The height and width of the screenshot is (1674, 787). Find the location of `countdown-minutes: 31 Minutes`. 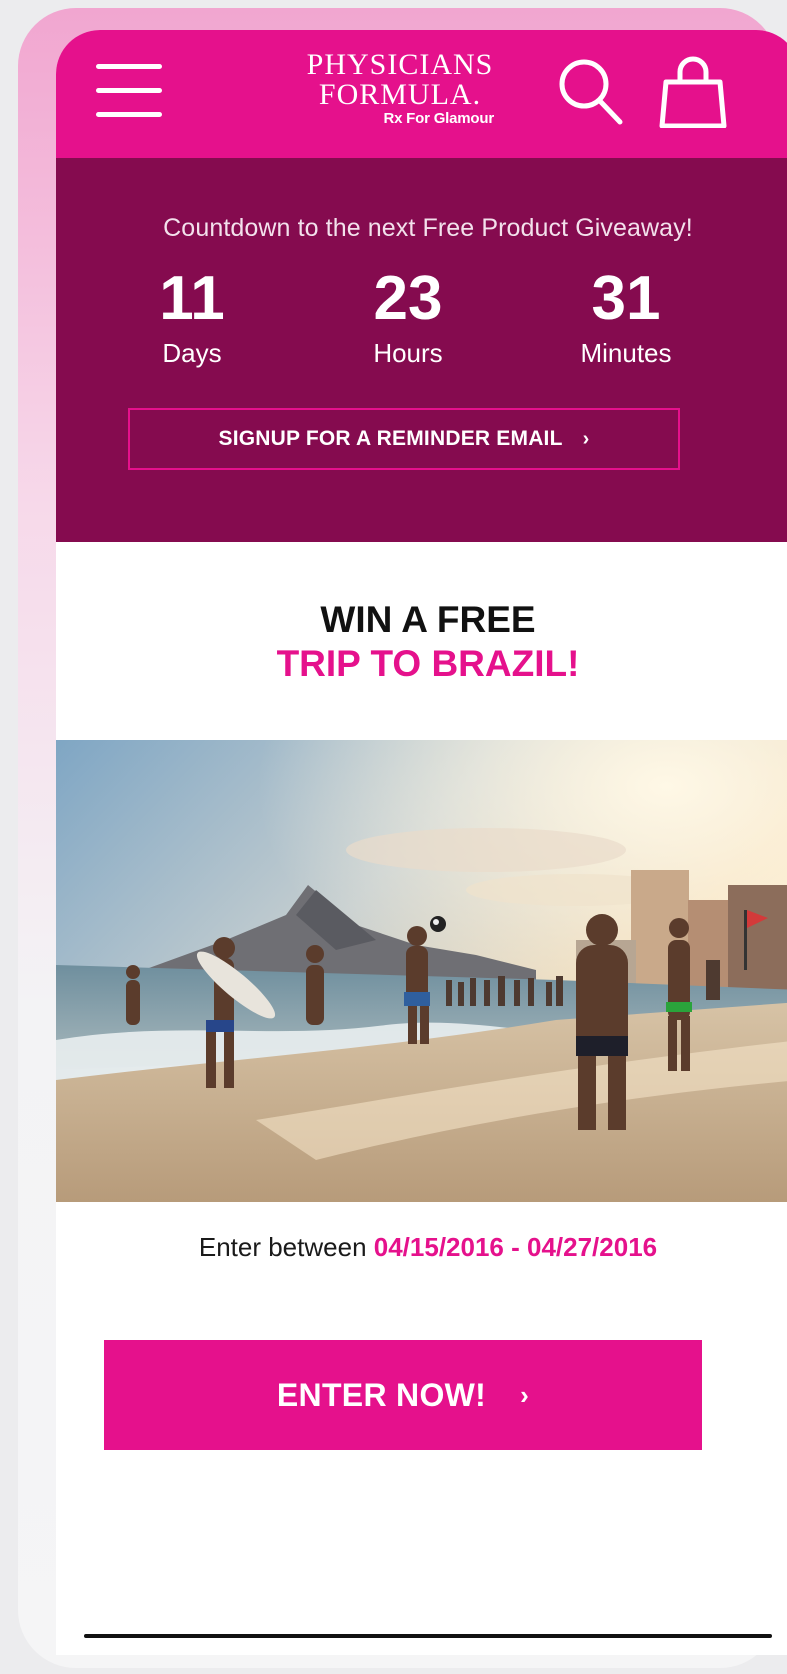

countdown-minutes: 31 Minutes is located at coordinates (626, 317).